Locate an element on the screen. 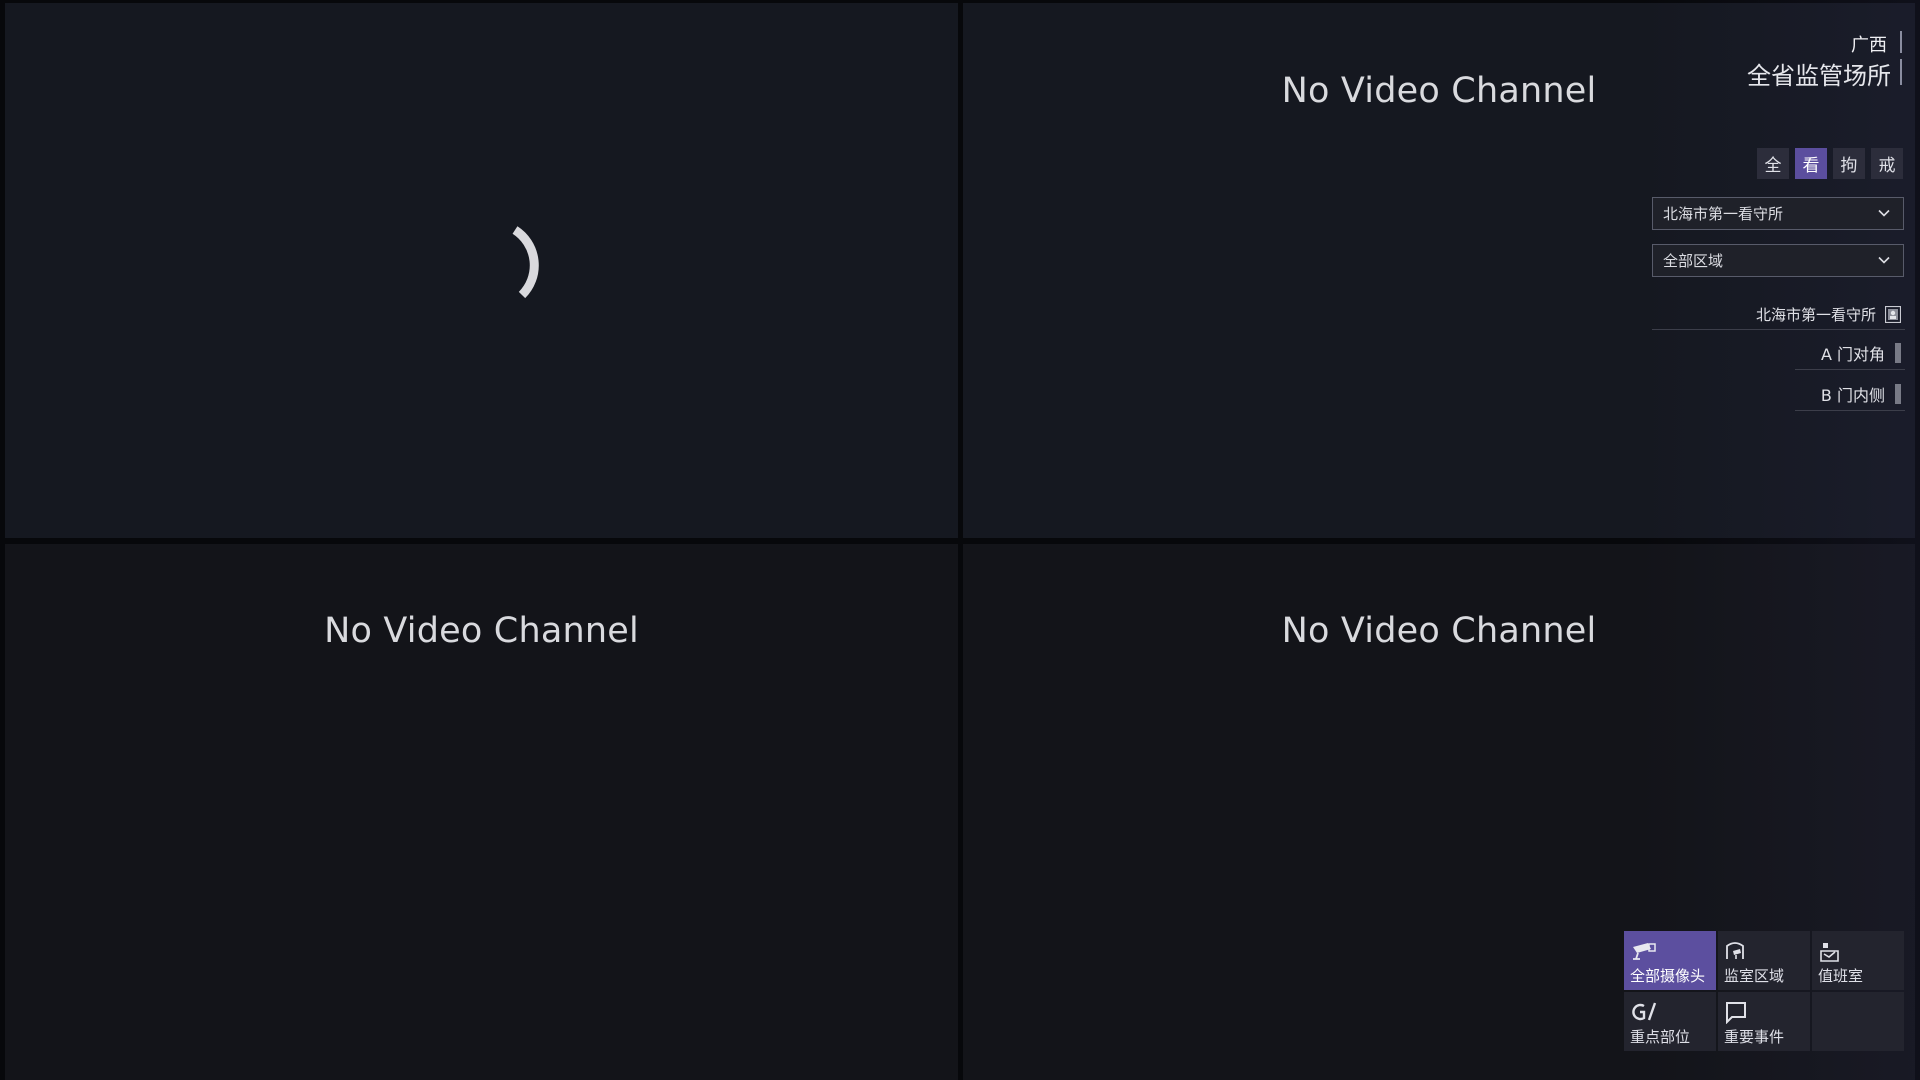 The width and height of the screenshot is (1920, 1080). filter-detention-button: 看 is located at coordinates (1811, 163).